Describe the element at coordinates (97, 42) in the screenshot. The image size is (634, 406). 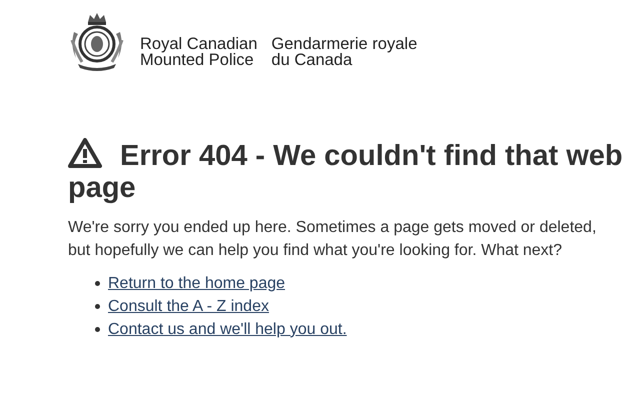
I see `crest-logo` at that location.